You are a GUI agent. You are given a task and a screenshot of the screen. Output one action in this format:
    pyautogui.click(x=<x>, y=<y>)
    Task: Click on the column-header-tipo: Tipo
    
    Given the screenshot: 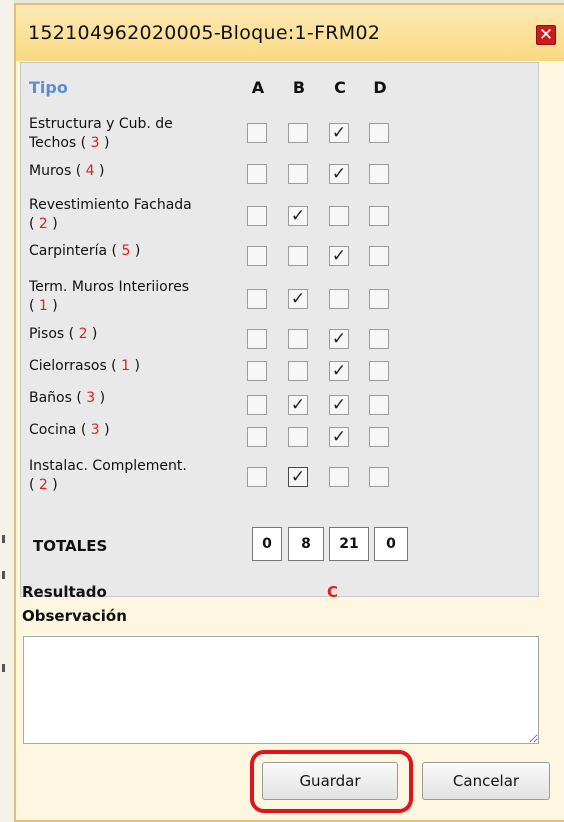 What is the action you would take?
    pyautogui.click(x=48, y=87)
    